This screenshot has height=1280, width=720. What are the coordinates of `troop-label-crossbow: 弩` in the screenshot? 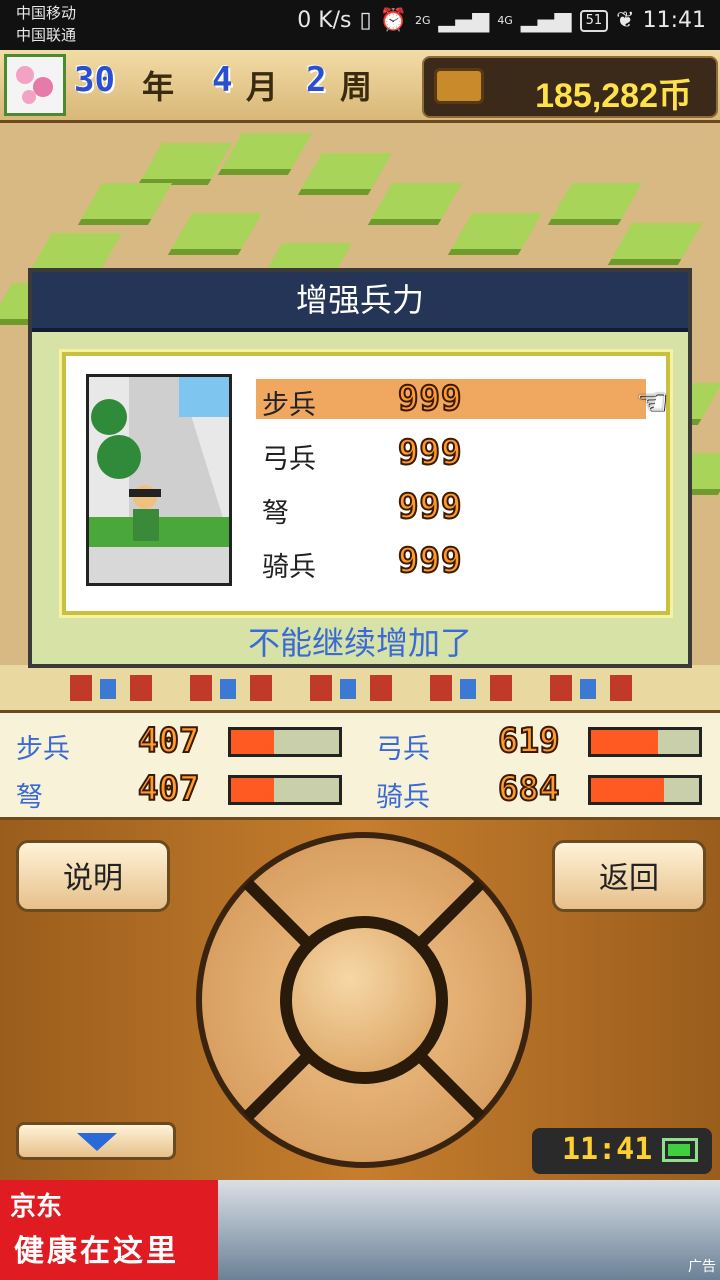 It's located at (29, 797).